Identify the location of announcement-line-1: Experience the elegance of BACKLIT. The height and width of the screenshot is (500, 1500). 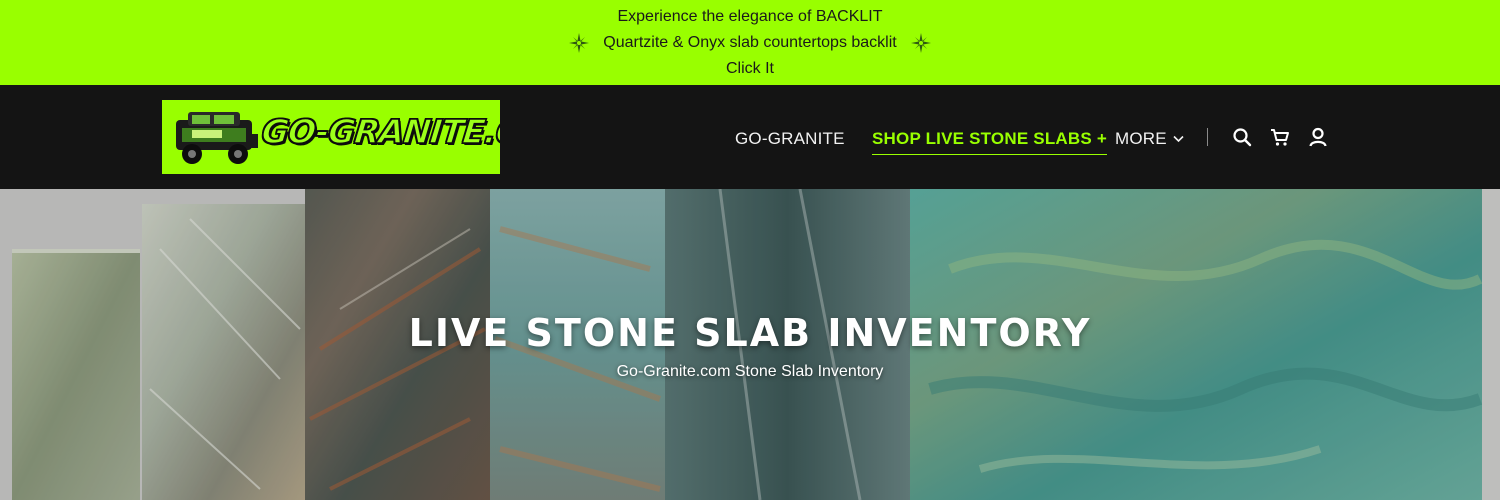
(749, 17).